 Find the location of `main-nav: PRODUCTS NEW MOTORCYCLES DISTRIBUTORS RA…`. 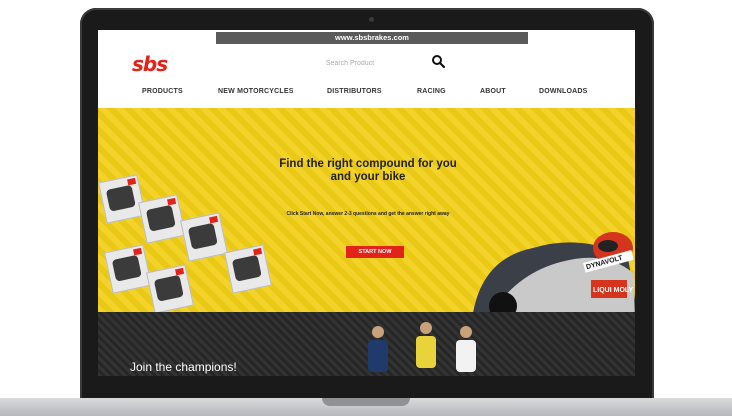

main-nav: PRODUCTS NEW MOTORCYCLES DISTRIBUTORS RA… is located at coordinates (366, 94).